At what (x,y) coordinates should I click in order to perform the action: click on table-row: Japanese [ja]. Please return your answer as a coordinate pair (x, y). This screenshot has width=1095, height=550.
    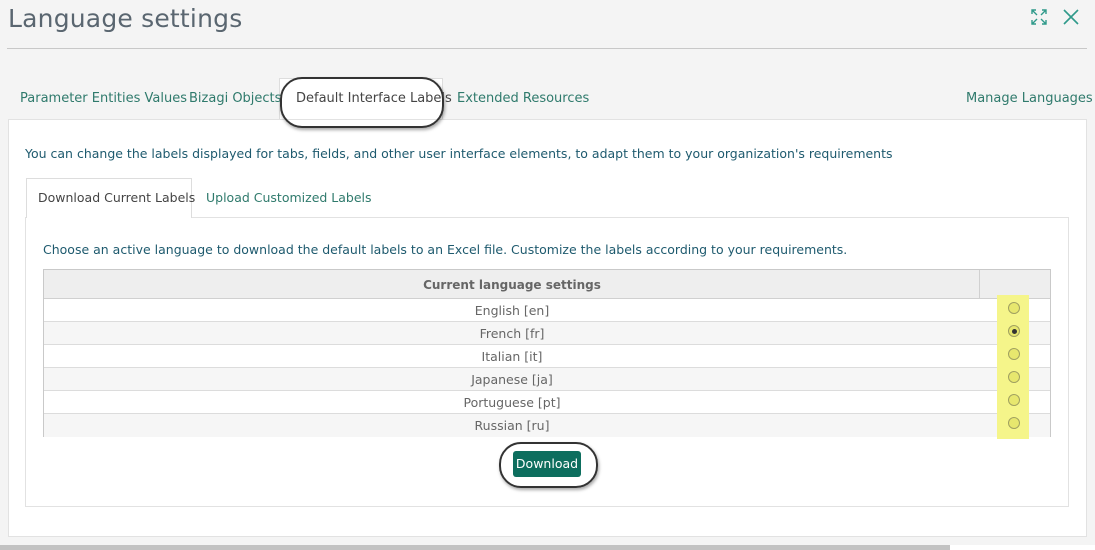
    Looking at the image, I should click on (547, 379).